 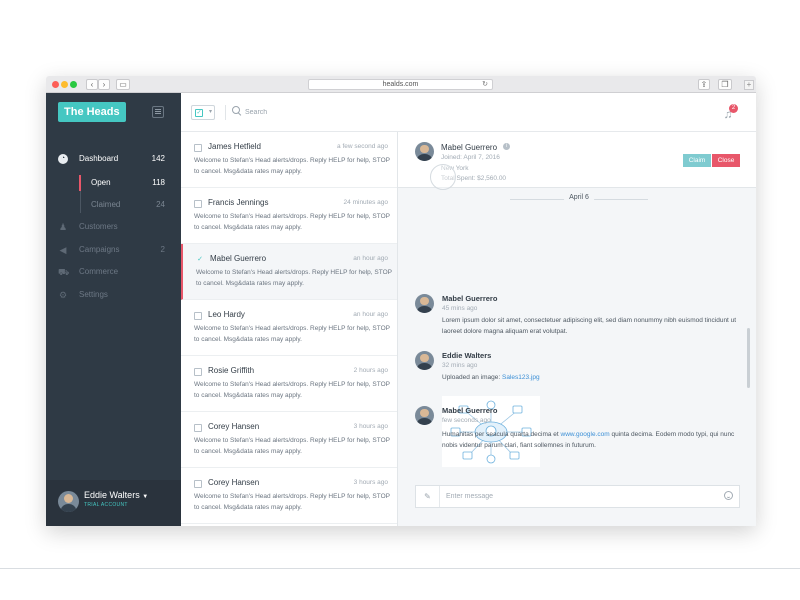 I want to click on info-icon: i, so click(x=506, y=146).